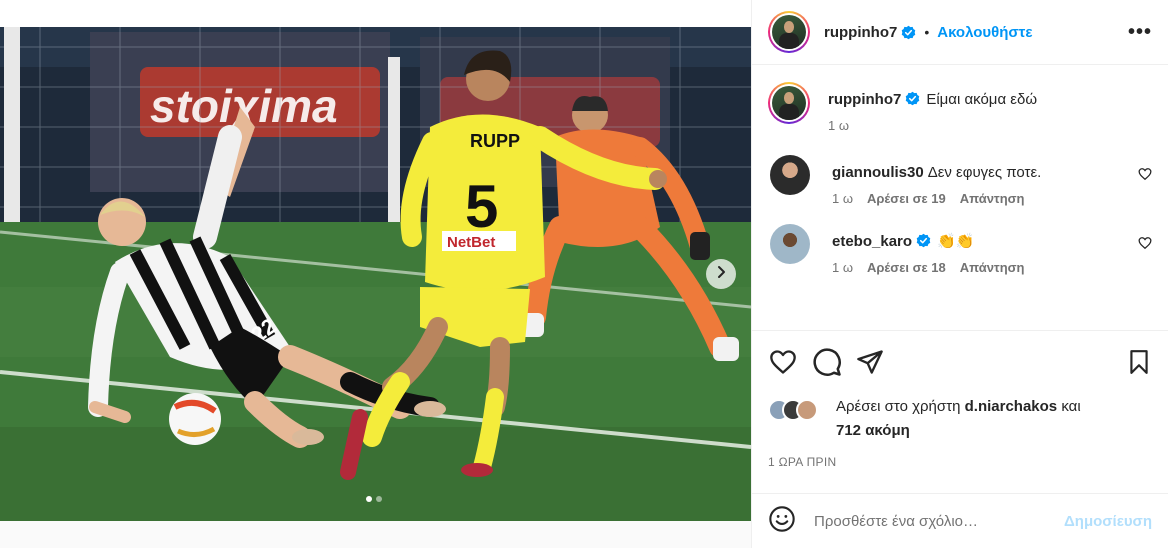  Describe the element at coordinates (1071, 406) in the screenshot. I see `likes-joiner: και` at that location.